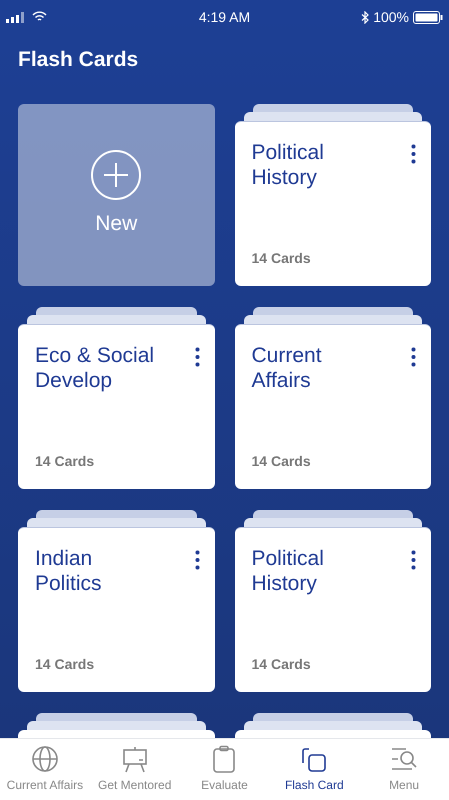 This screenshot has height=800, width=449. What do you see at coordinates (365, 17) in the screenshot?
I see `bluetooth-icon` at bounding box center [365, 17].